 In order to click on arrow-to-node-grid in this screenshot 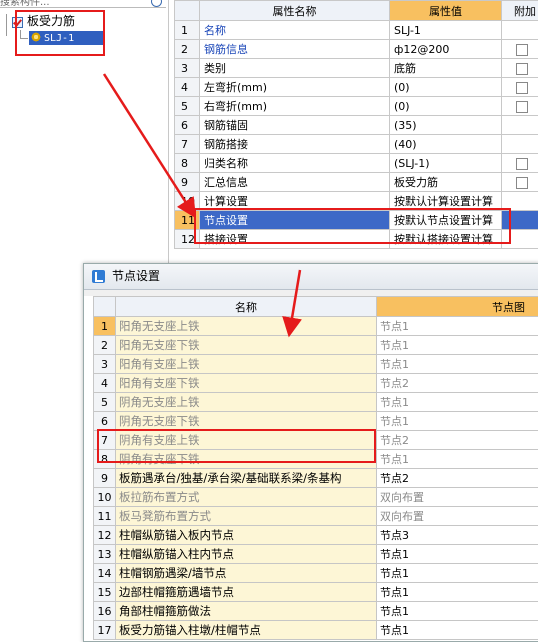, I will do `click(295, 300)`.